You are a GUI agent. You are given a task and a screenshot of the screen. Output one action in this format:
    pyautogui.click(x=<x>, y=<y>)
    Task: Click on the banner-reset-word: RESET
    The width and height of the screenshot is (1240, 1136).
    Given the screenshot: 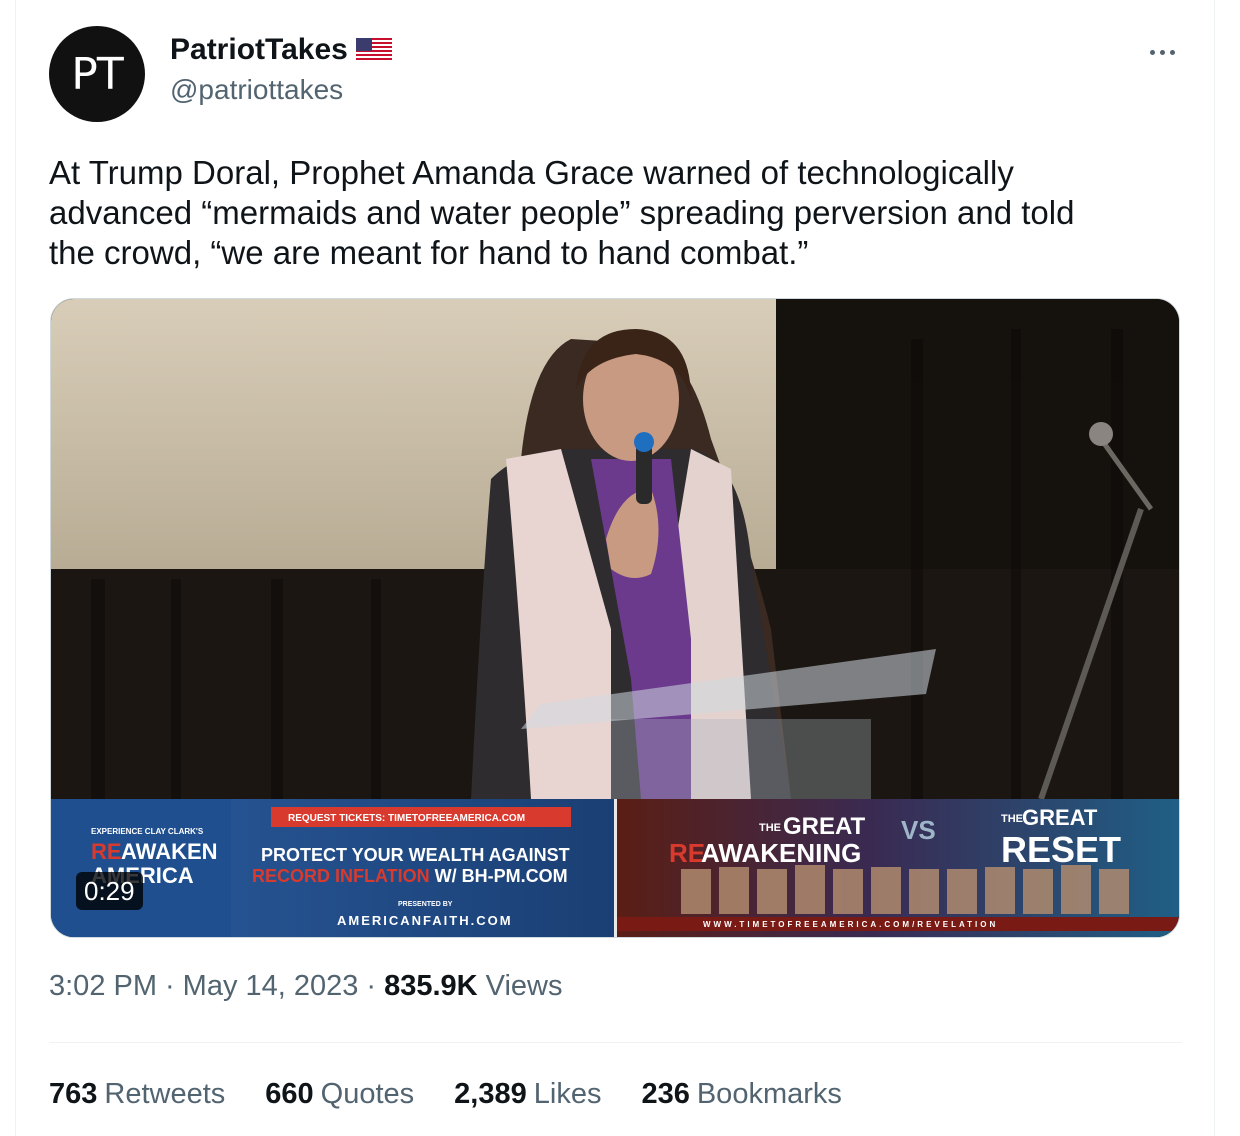 What is the action you would take?
    pyautogui.click(x=1061, y=849)
    